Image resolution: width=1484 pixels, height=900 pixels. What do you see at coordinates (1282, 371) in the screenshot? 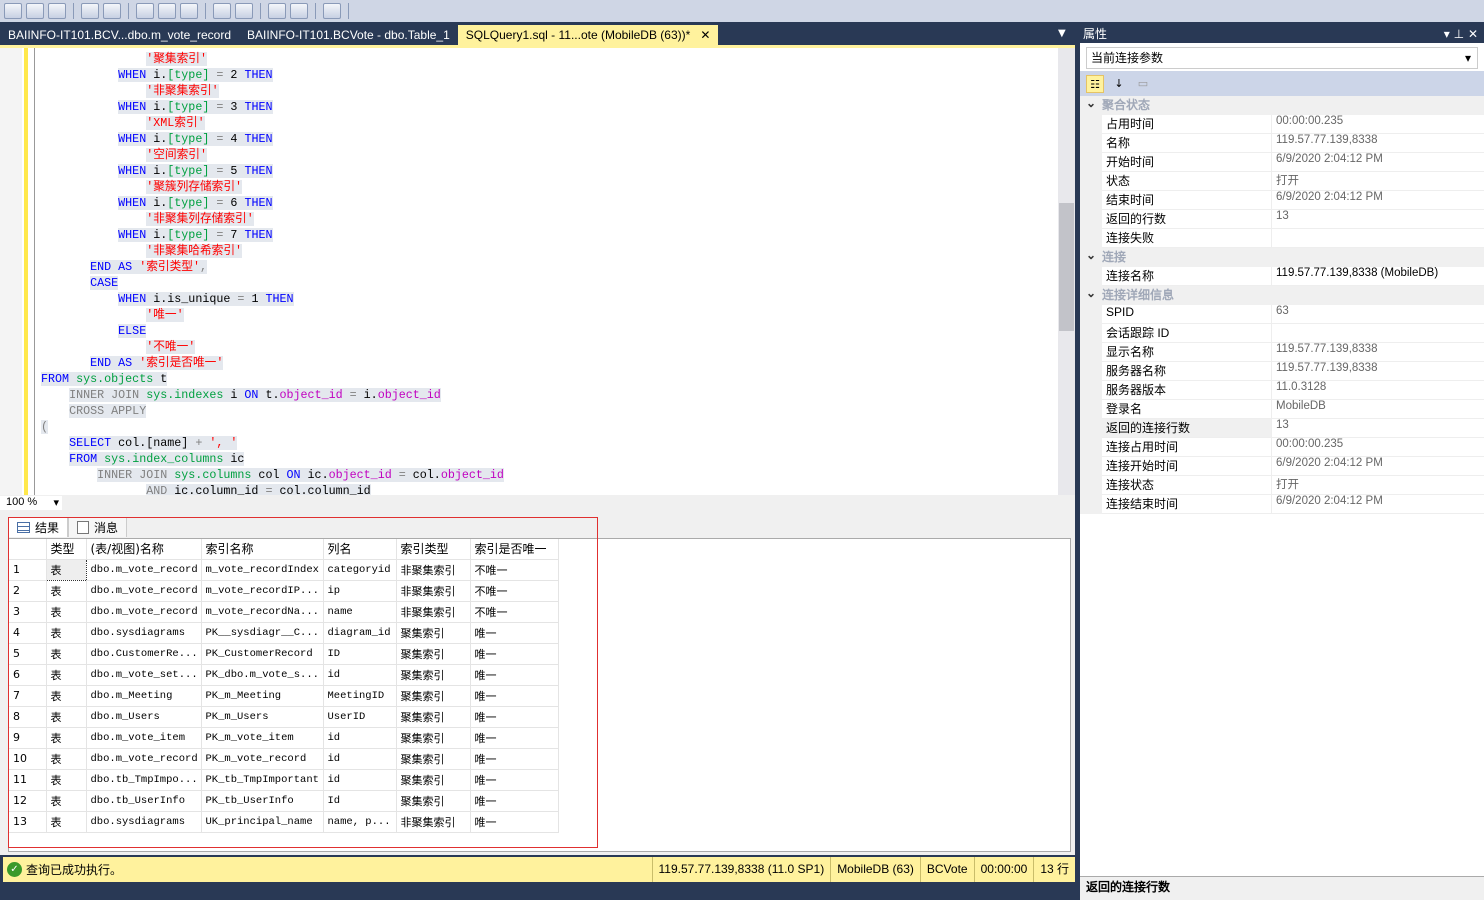
I see `property-row: 服务器名称 119.57.77.139,8338` at bounding box center [1282, 371].